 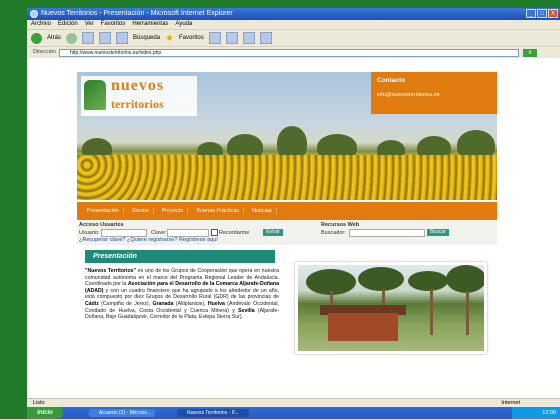 What do you see at coordinates (113, 24) in the screenshot?
I see `menu-favoritos: Favoritos` at bounding box center [113, 24].